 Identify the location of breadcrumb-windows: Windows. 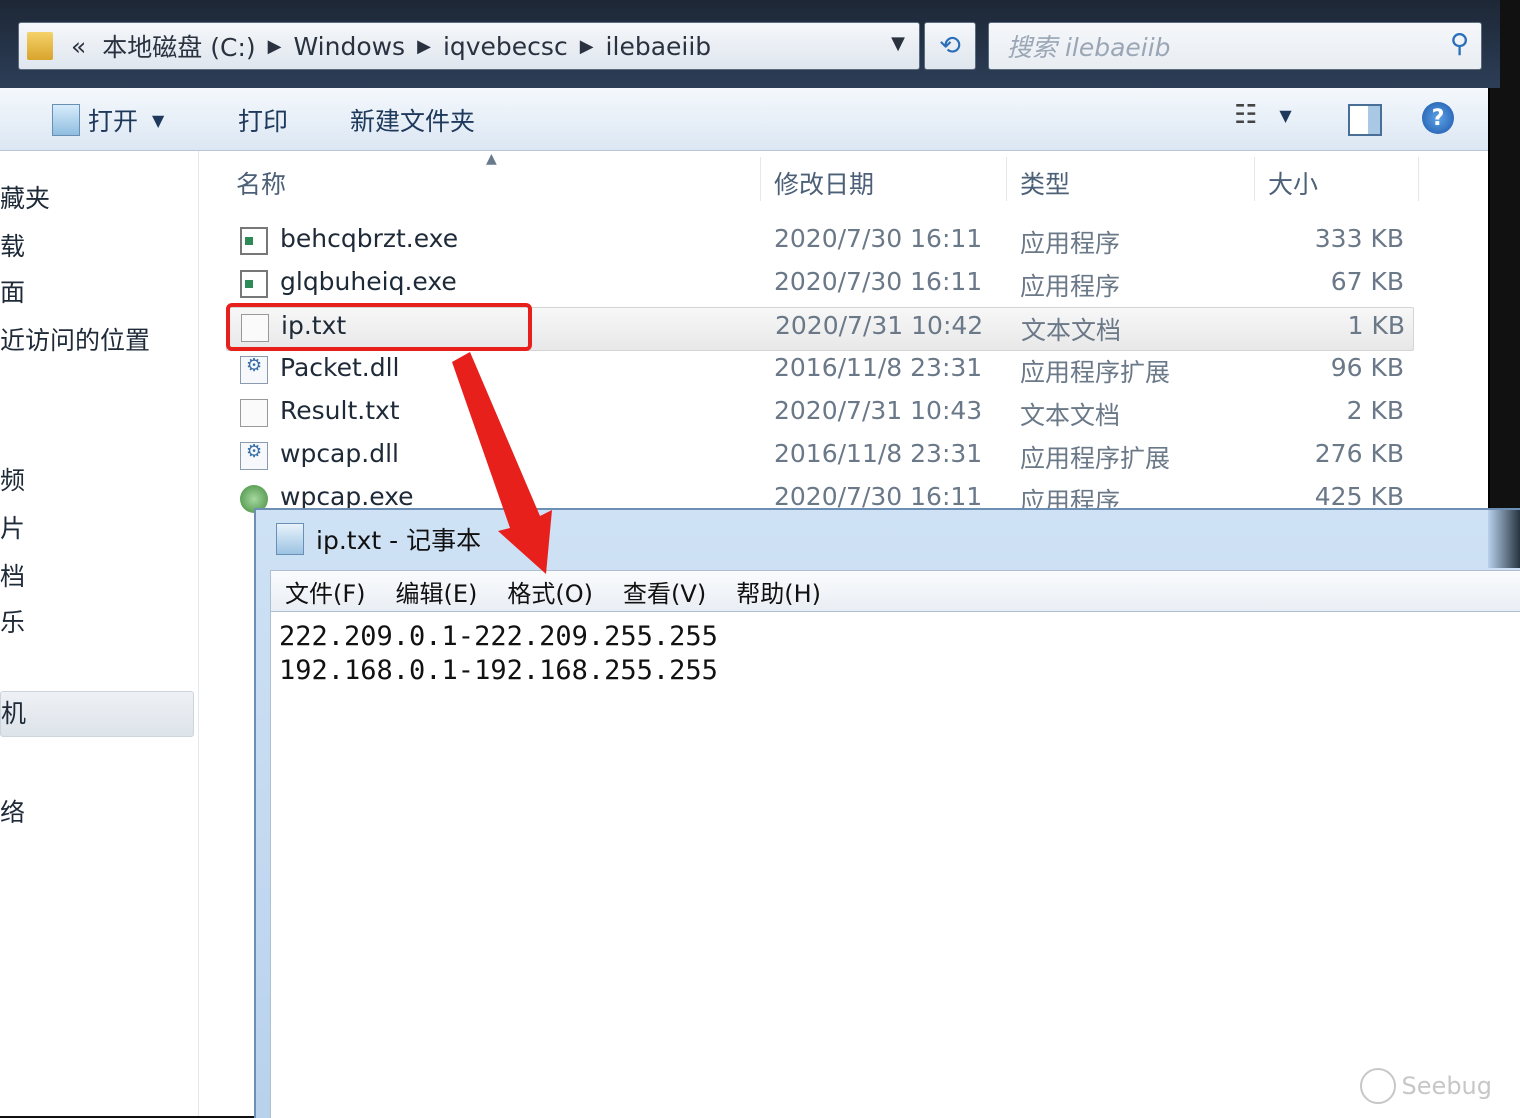
(349, 46).